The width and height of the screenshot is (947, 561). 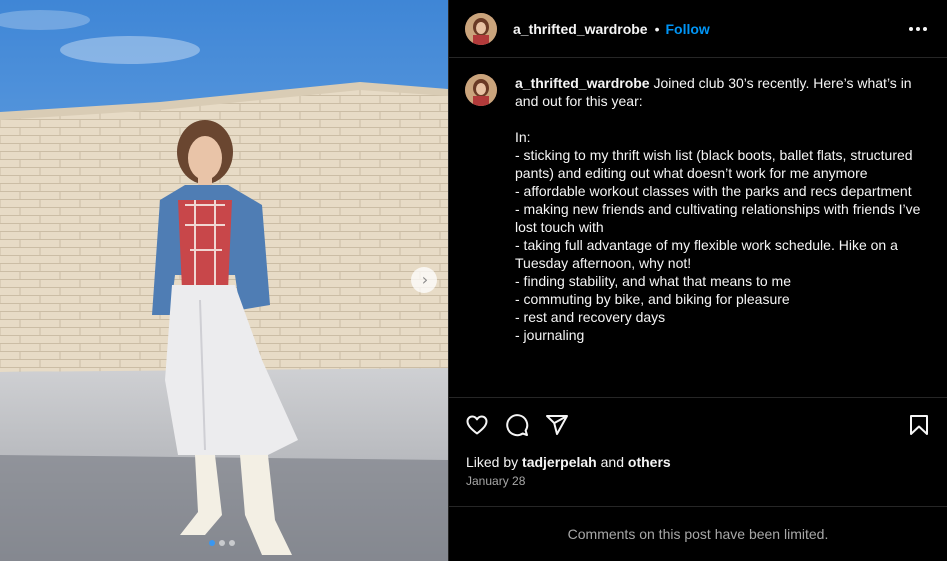 I want to click on follow-button: Follow, so click(x=688, y=29).